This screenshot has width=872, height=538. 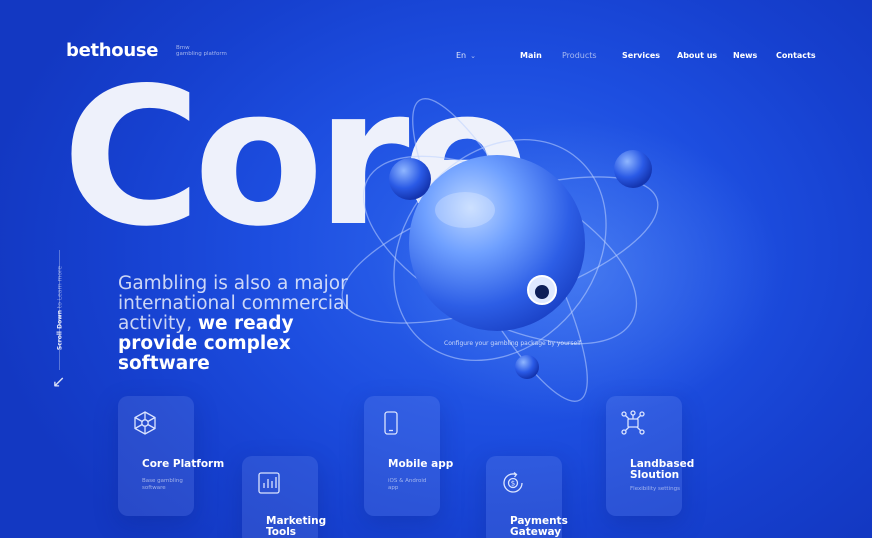 What do you see at coordinates (145, 423) in the screenshot?
I see `network-icon` at bounding box center [145, 423].